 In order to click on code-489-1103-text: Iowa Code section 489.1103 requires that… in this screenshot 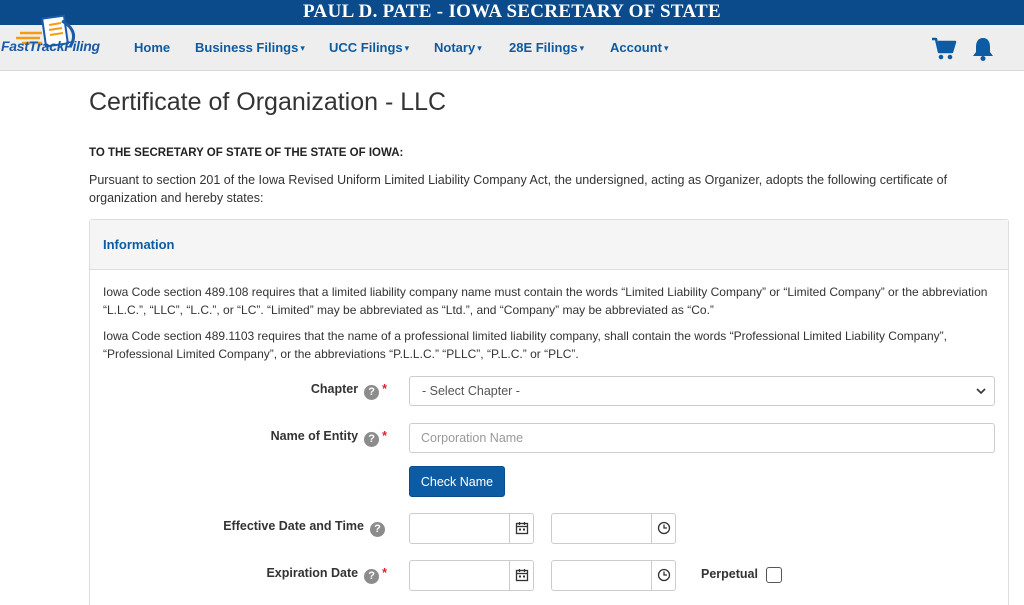, I will do `click(525, 345)`.